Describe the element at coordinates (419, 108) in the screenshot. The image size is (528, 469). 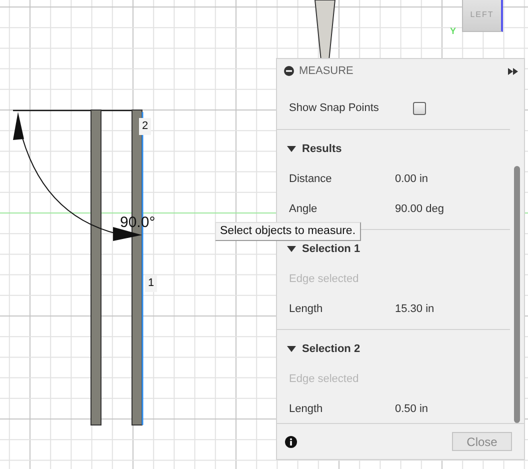
I see `checkbox` at that location.